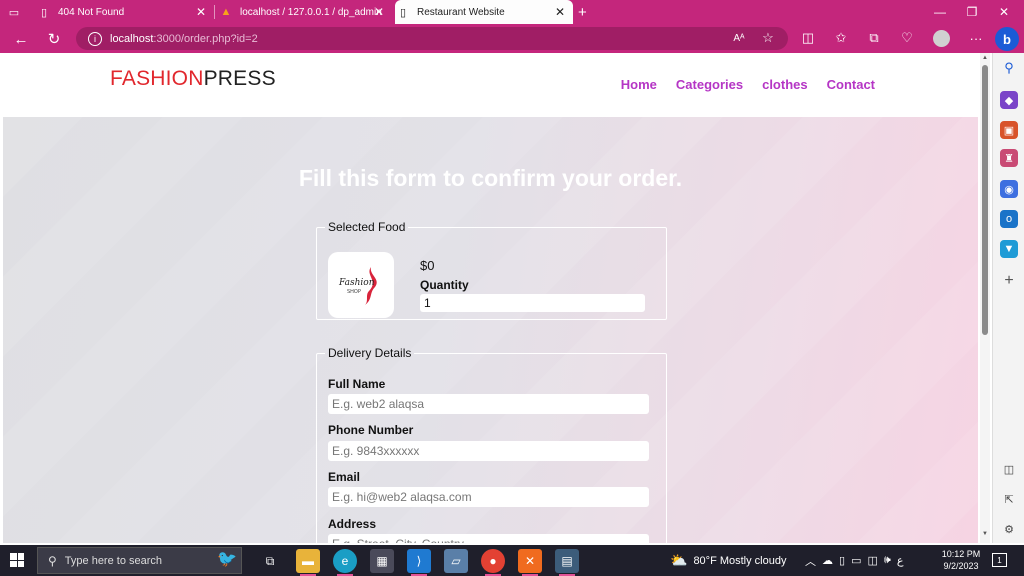 Image resolution: width=1024 pixels, height=576 pixels. Describe the element at coordinates (768, 38) in the screenshot. I see `favorite-star-icon: ☆` at that location.